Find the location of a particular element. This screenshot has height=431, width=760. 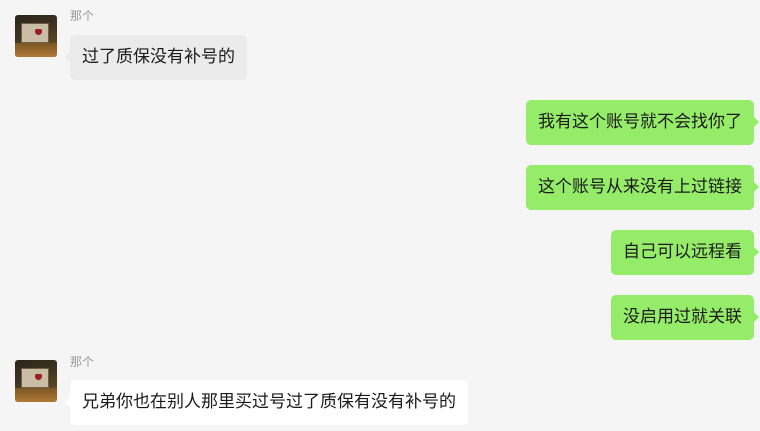

incoming-message-bubble: 兄弟你也在别人那里买过号过了质保有没有补号的 is located at coordinates (266, 402).